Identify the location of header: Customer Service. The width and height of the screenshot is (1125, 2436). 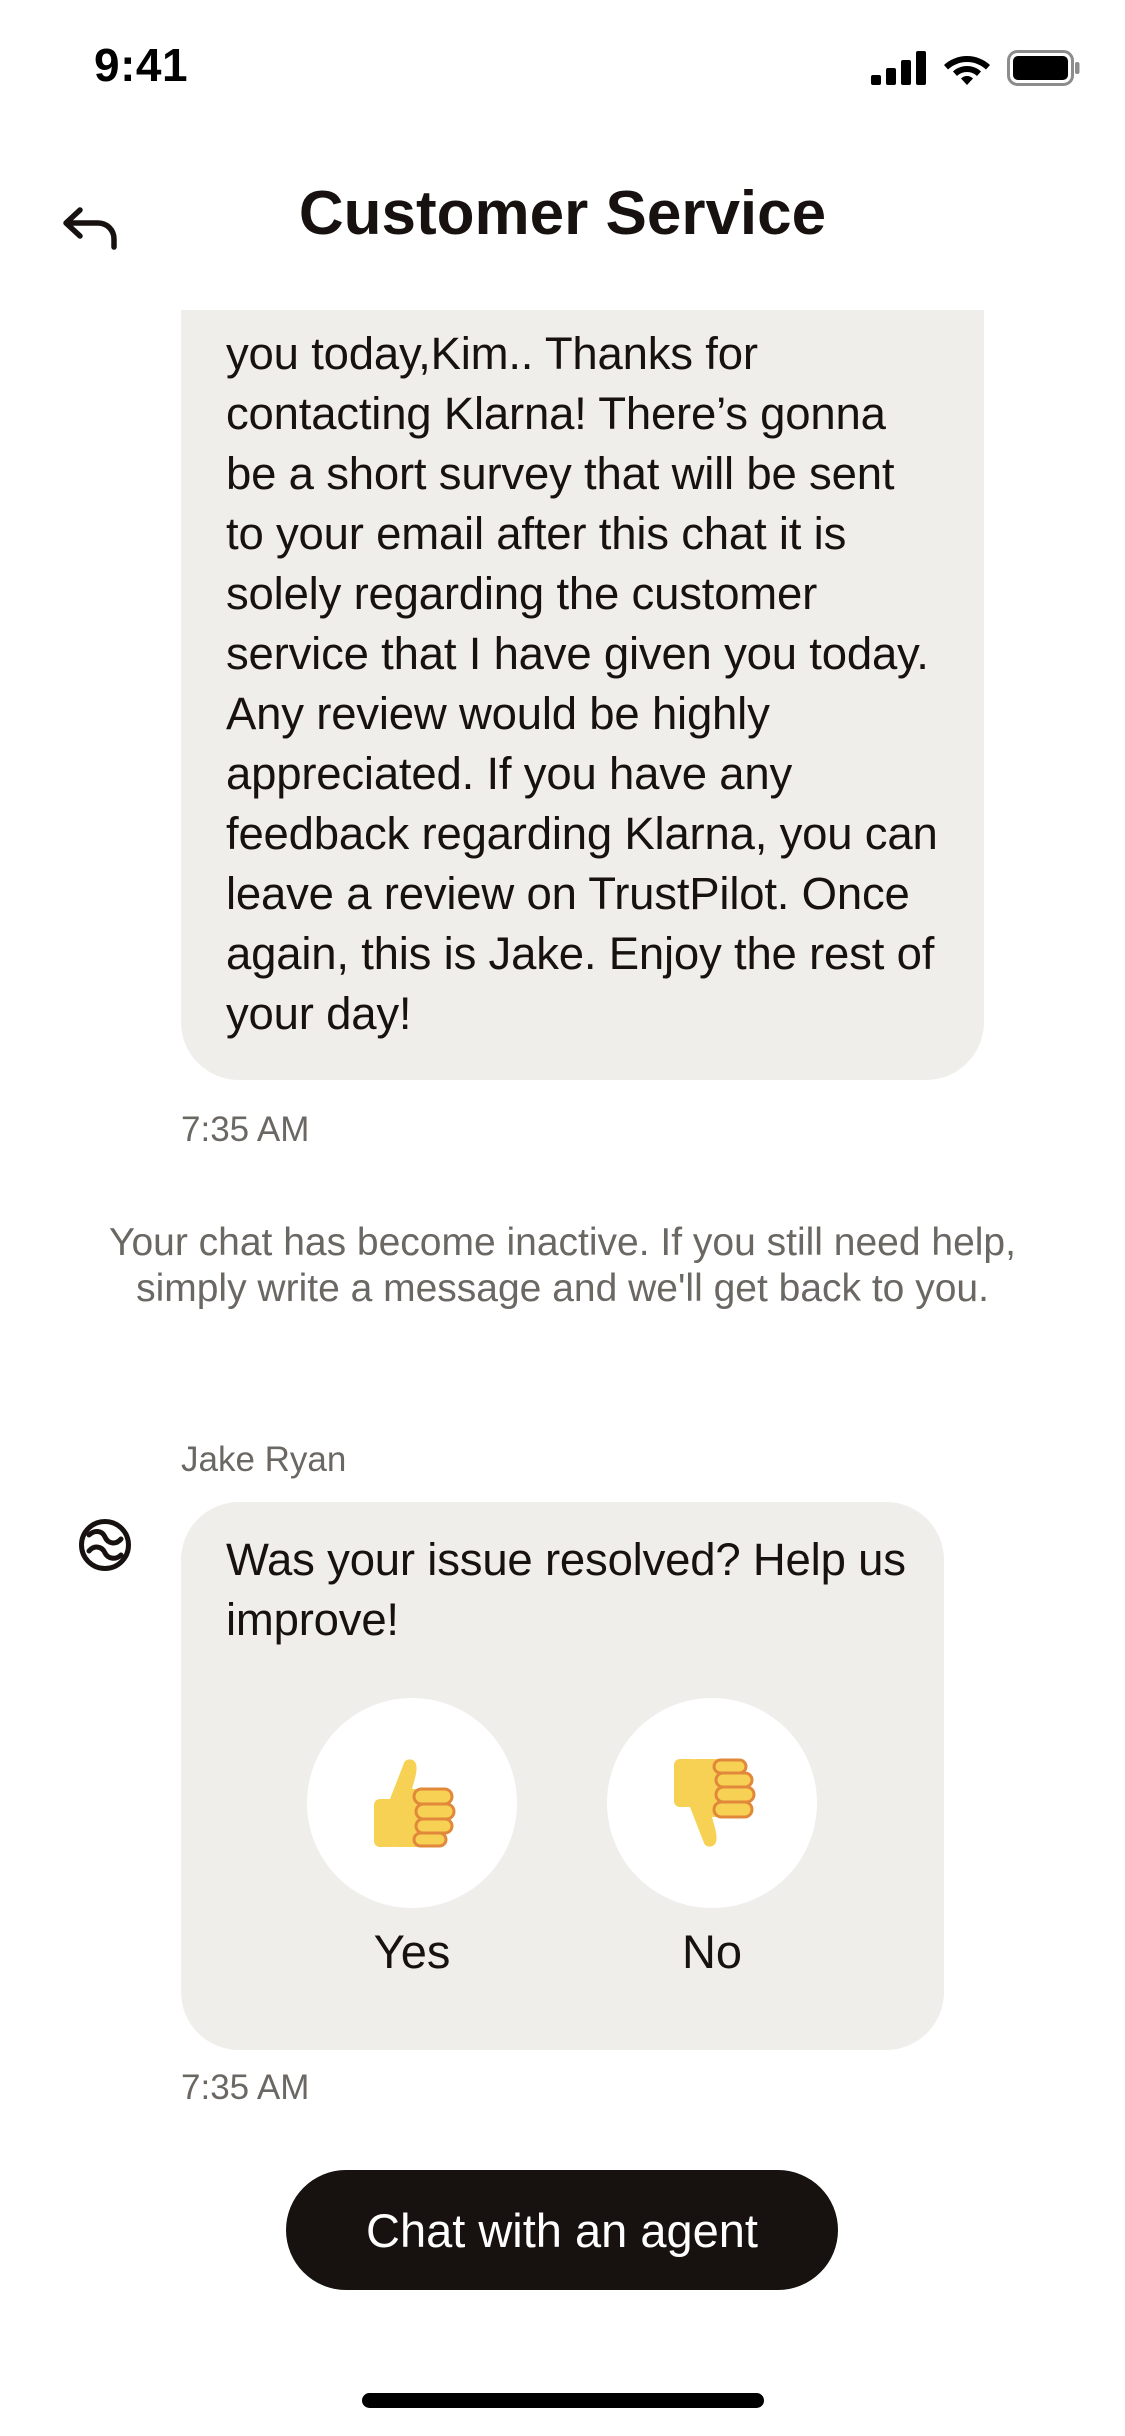
(562, 225).